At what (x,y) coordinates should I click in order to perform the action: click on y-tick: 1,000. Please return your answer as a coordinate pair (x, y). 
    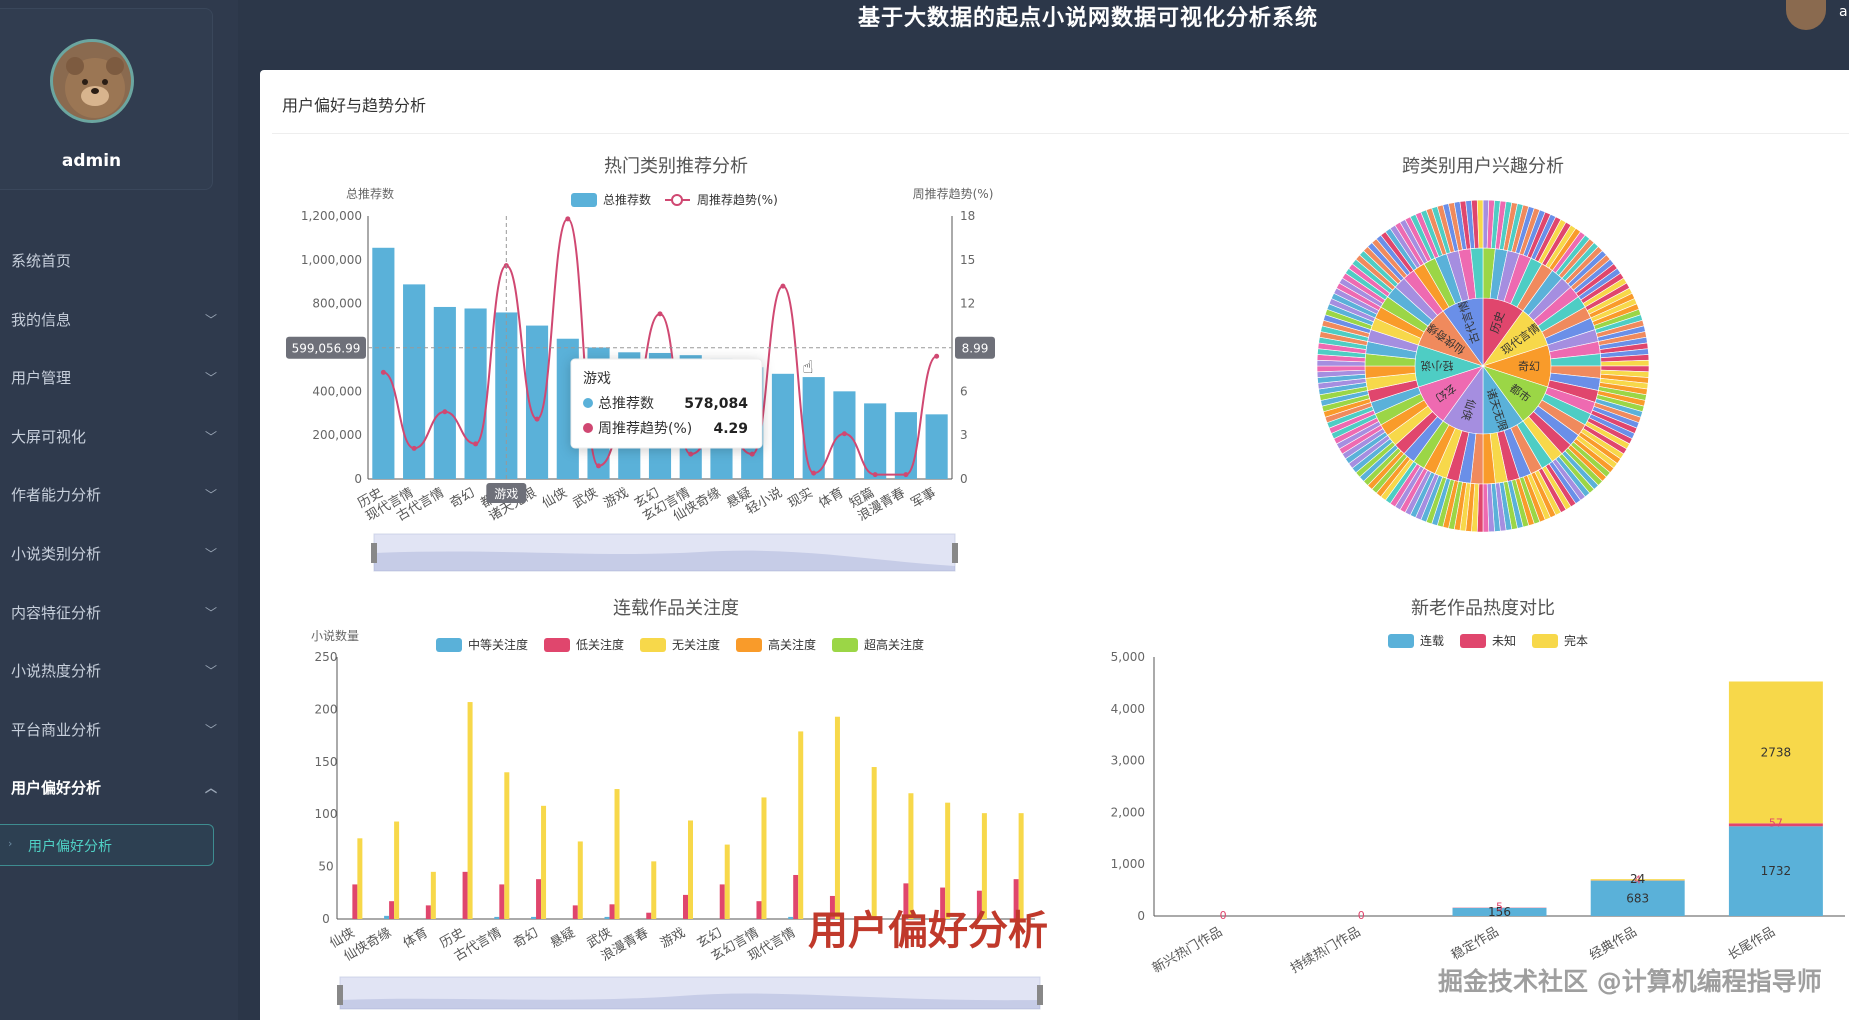
    Looking at the image, I should click on (1128, 864).